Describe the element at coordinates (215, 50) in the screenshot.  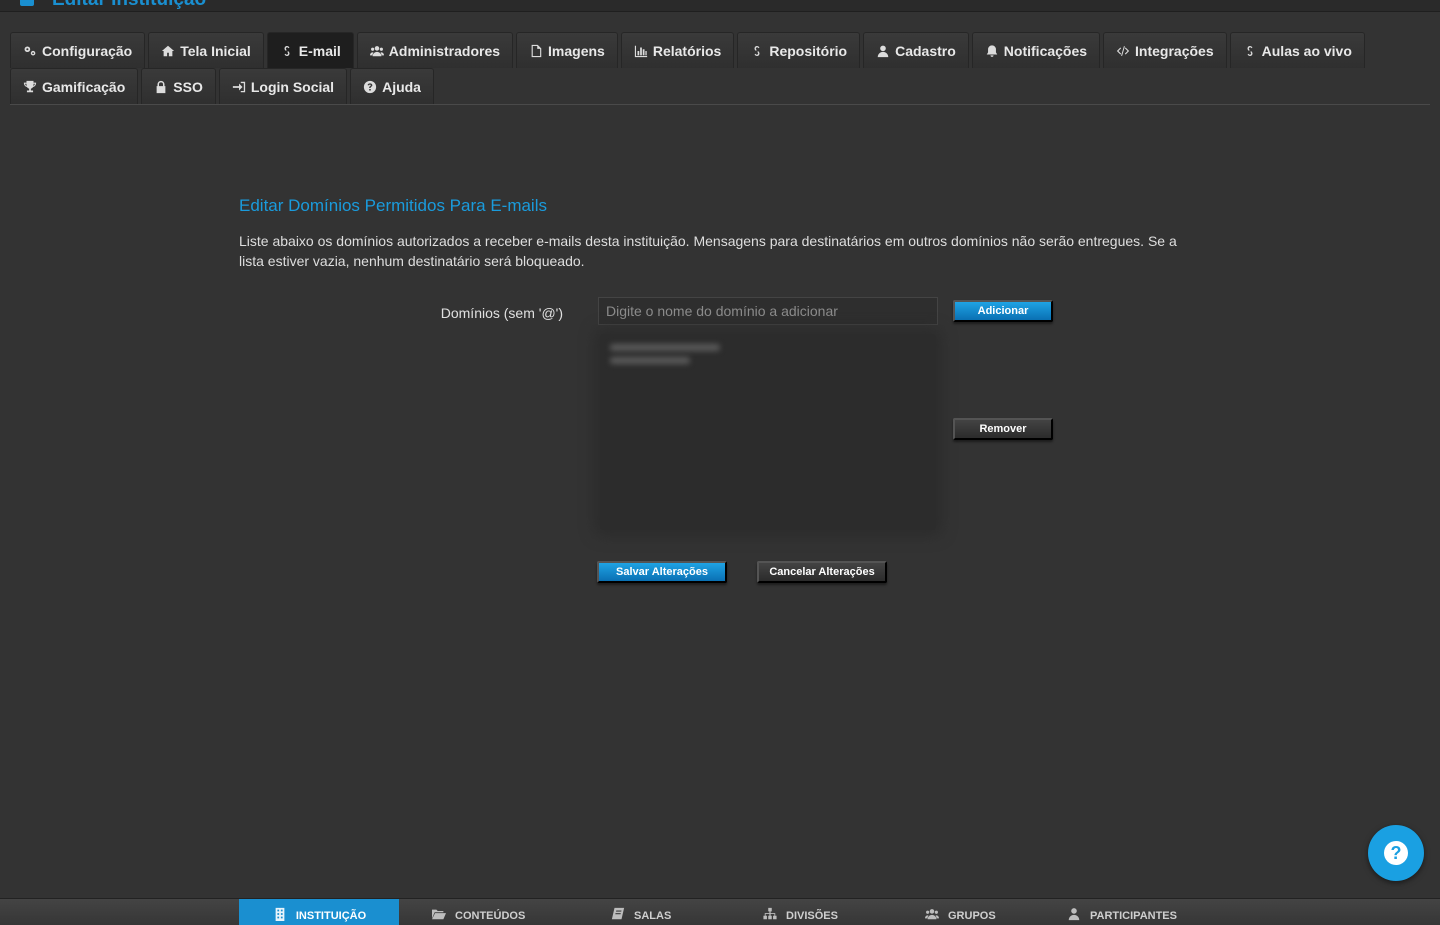
I see `tab-label: Tela Inicial` at that location.